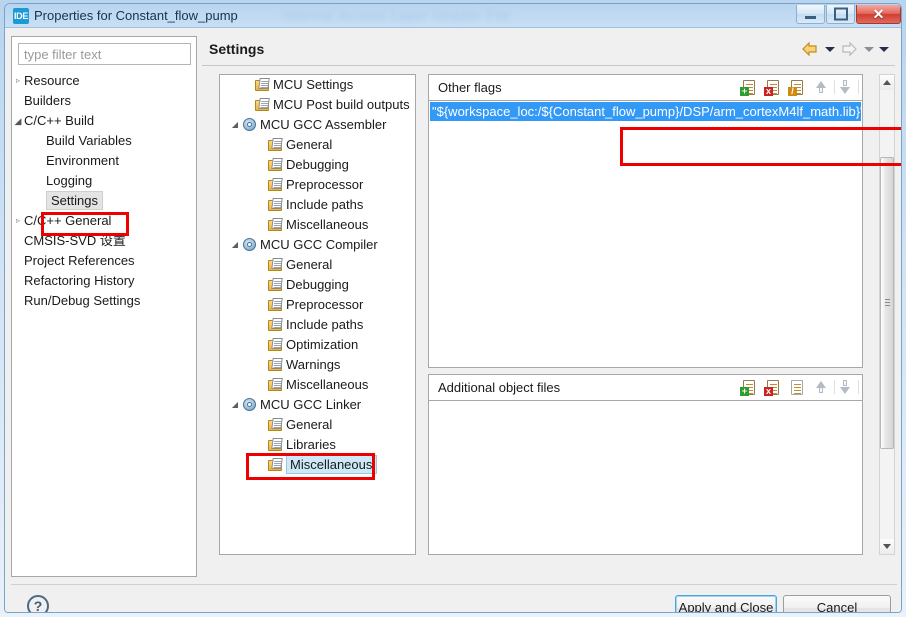  Describe the element at coordinates (104, 261) in the screenshot. I see `sidebar-item-project-references: Project References` at that location.